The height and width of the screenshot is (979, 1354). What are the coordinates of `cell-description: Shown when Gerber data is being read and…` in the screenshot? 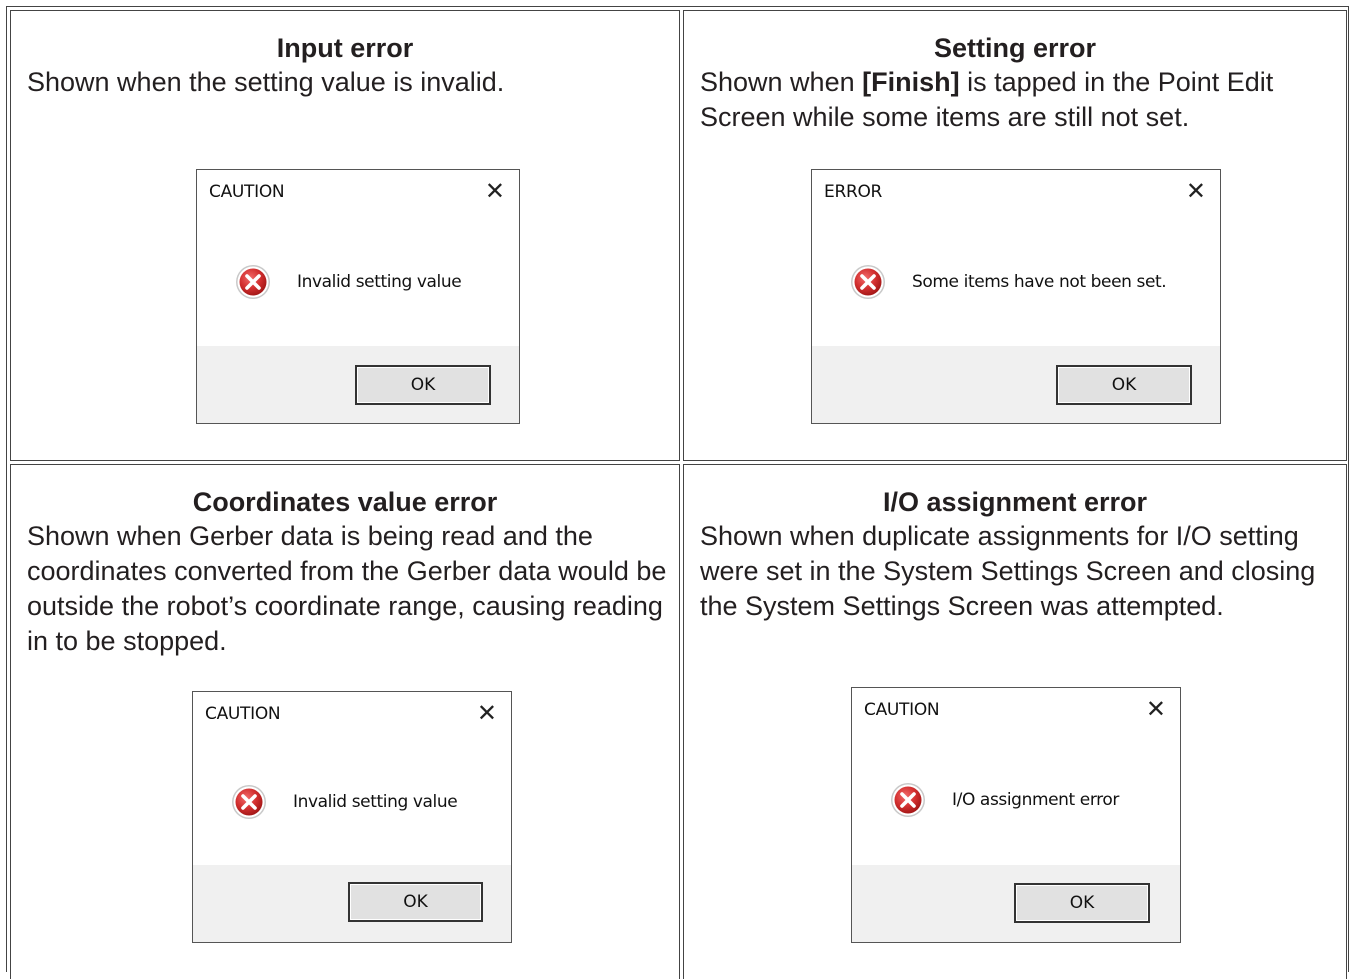 It's located at (347, 588).